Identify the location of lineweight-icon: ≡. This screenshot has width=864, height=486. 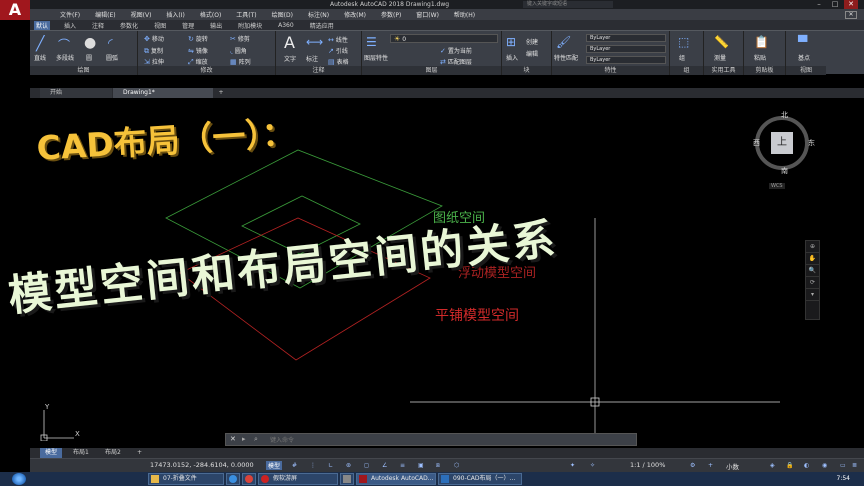
(402, 465).